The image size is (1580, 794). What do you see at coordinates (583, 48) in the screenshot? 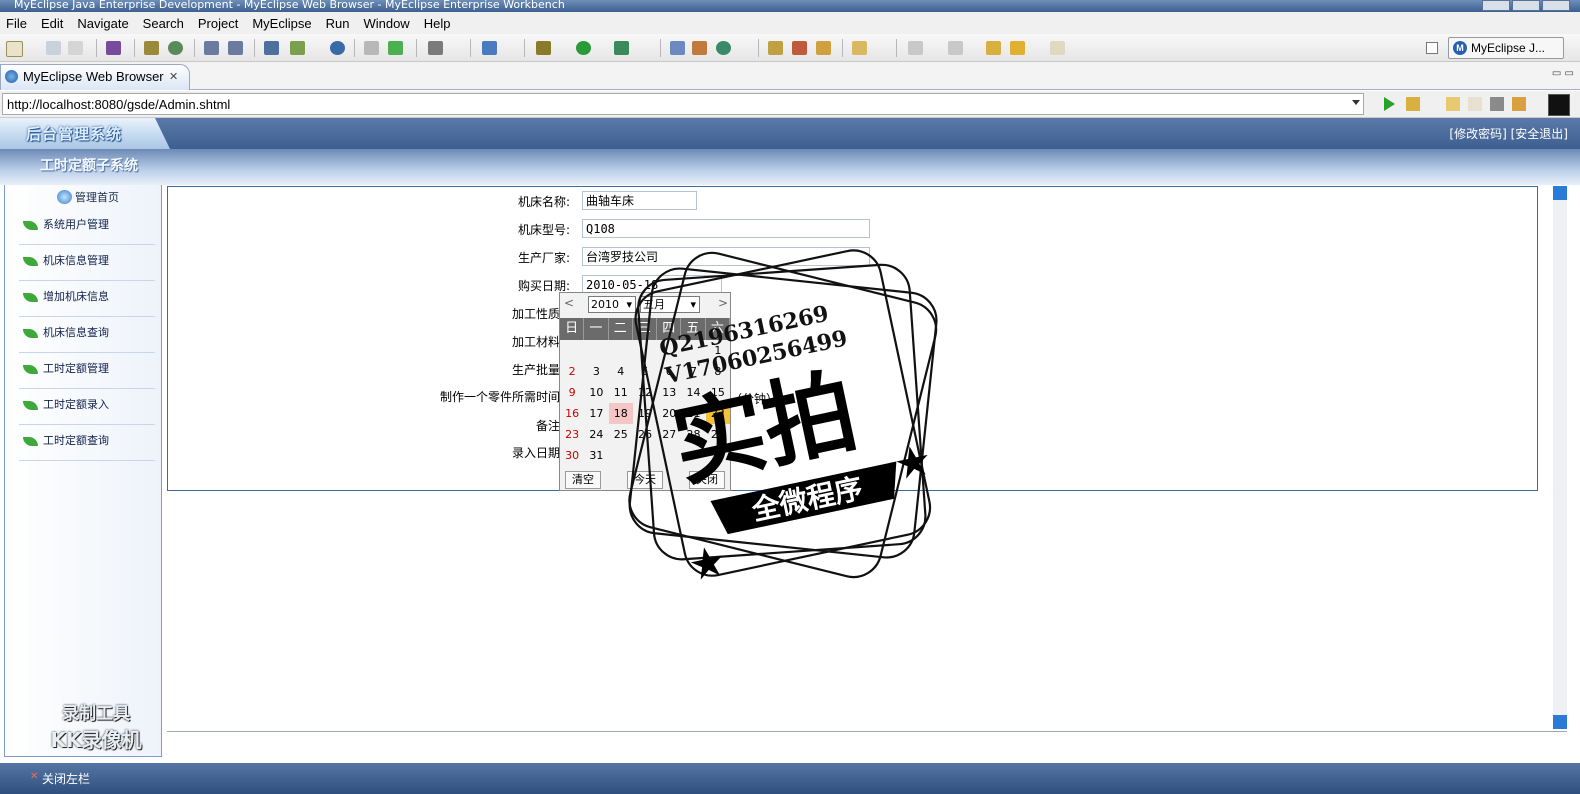
I see `run-icon` at bounding box center [583, 48].